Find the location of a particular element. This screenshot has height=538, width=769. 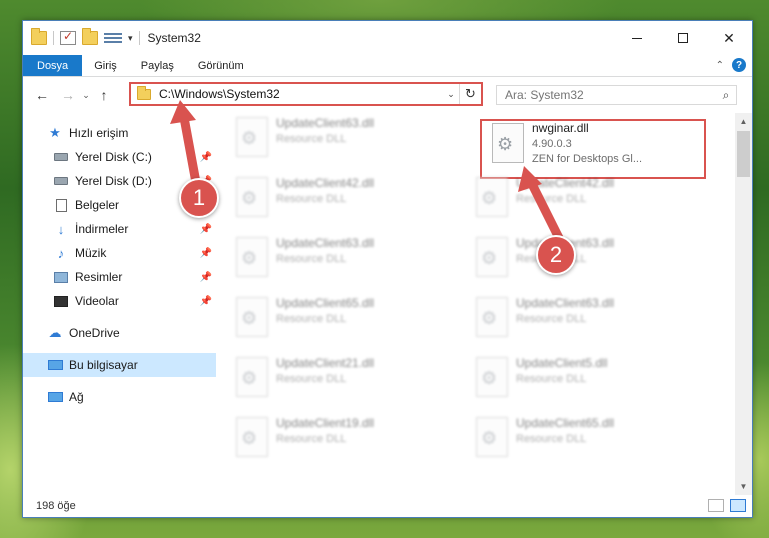

list-view-icon is located at coordinates (113, 38).